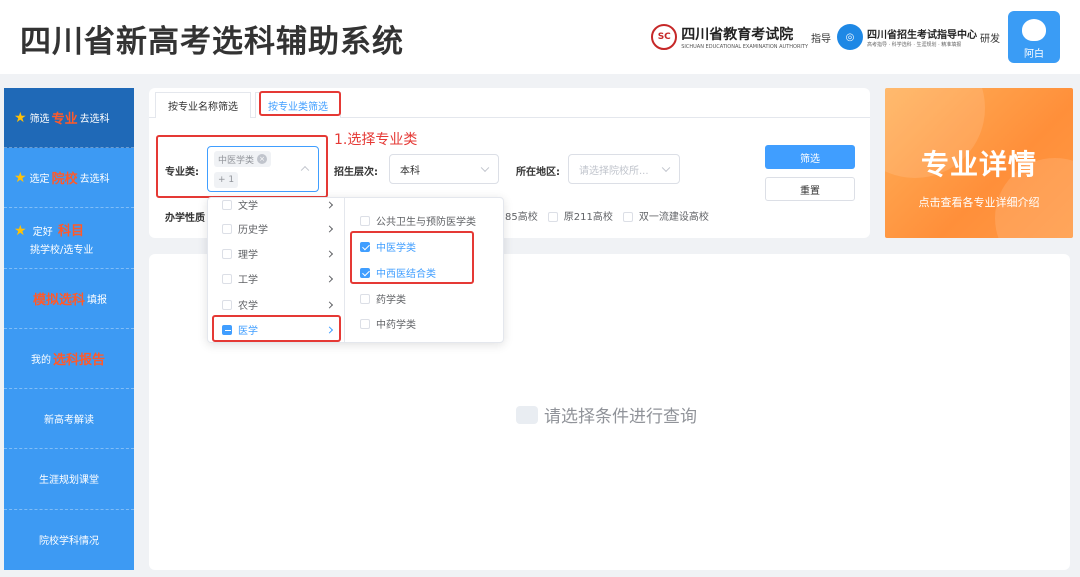 This screenshot has width=1080, height=577. I want to click on reset-button: 重置, so click(810, 189).